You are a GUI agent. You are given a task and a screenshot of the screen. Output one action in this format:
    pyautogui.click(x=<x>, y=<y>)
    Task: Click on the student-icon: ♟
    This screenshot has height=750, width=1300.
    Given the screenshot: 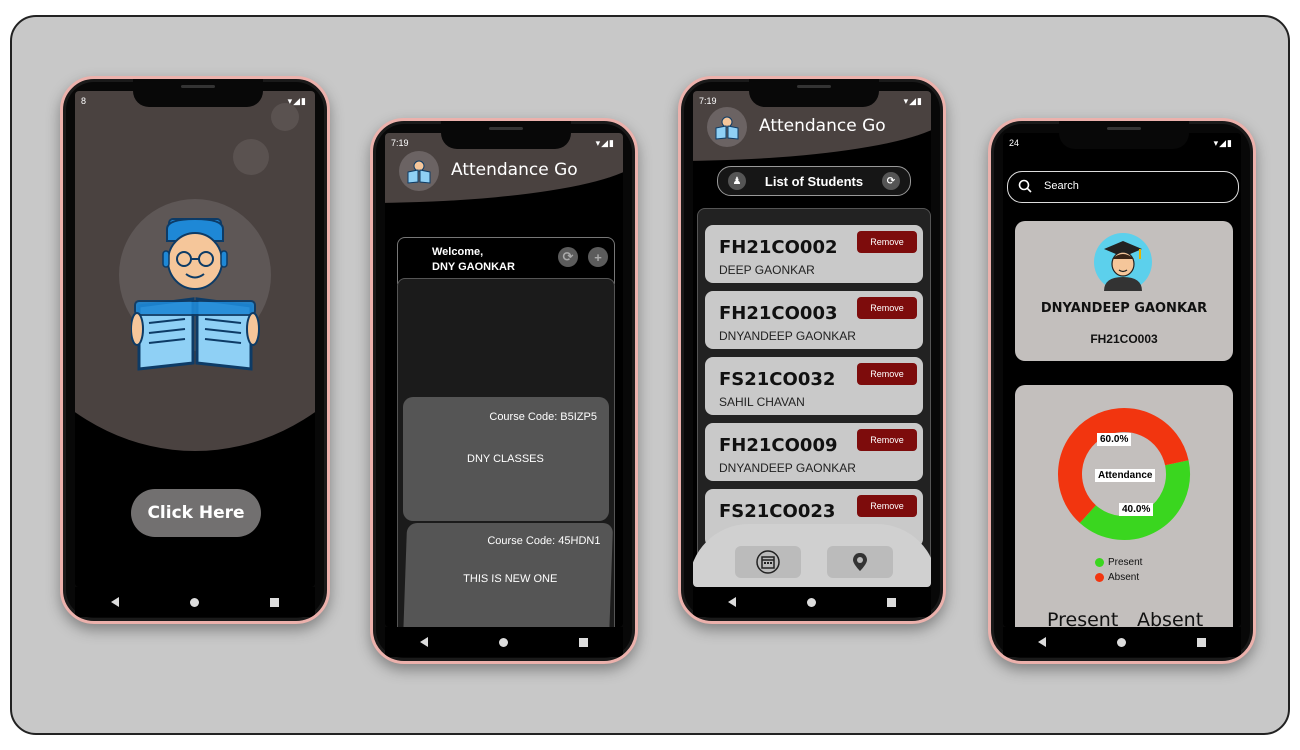 What is the action you would take?
    pyautogui.click(x=737, y=181)
    